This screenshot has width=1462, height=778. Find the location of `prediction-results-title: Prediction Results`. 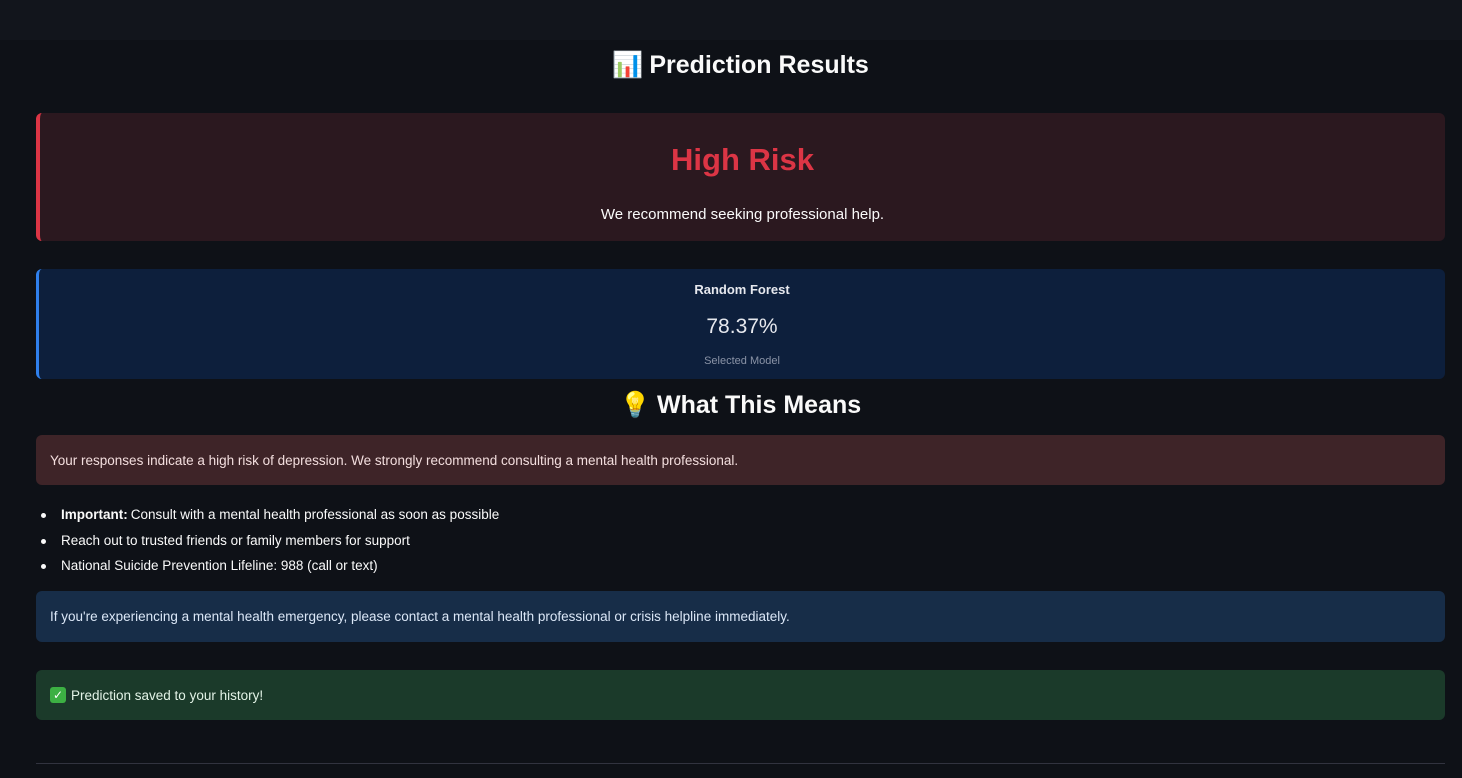

prediction-results-title: Prediction Results is located at coordinates (759, 65).